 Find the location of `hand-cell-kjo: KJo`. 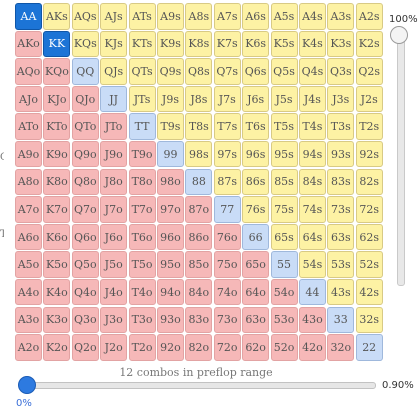

hand-cell-kjo: KJo is located at coordinates (57, 99).